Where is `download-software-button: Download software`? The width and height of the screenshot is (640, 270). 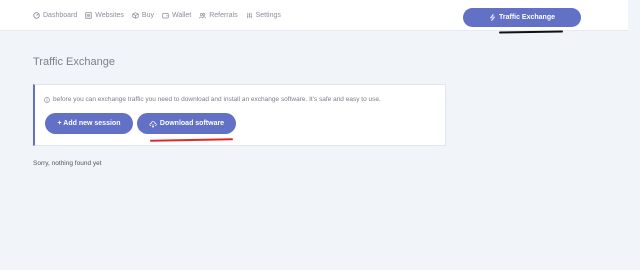
download-software-button: Download software is located at coordinates (186, 123).